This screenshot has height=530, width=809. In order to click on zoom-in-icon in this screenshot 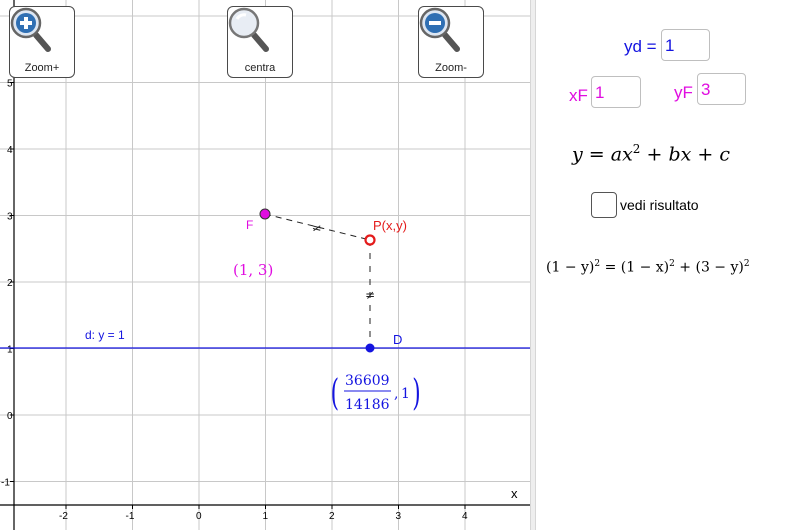, I will do `click(30, 29)`.